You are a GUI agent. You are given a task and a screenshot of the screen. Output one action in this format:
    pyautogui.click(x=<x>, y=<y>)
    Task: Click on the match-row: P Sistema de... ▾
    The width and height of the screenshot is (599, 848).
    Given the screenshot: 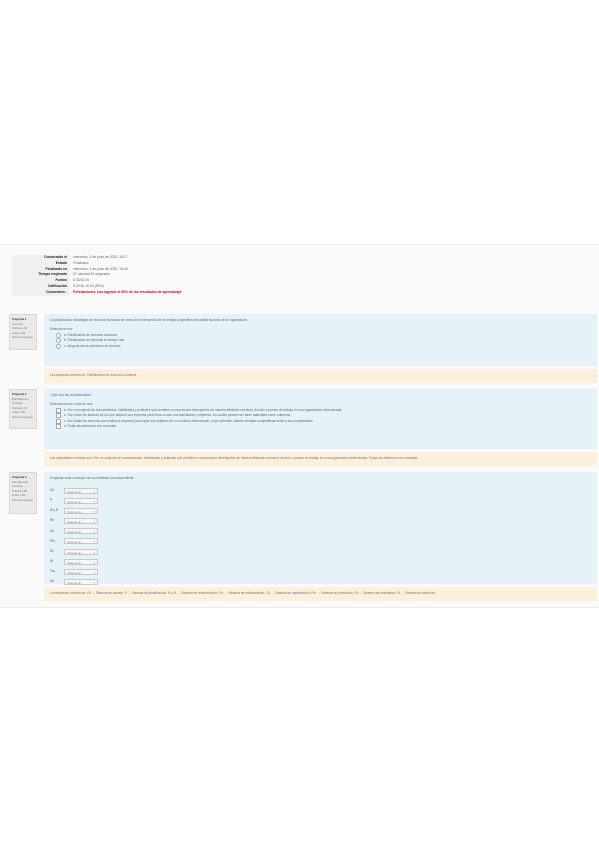 What is the action you would take?
    pyautogui.click(x=320, y=501)
    